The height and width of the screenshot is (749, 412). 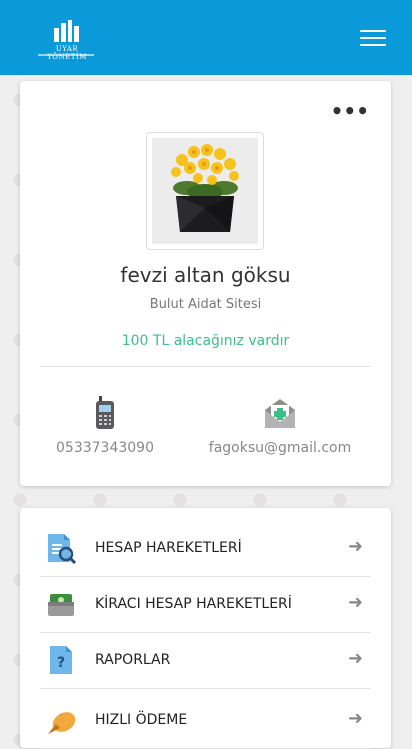 What do you see at coordinates (205, 341) in the screenshot?
I see `balance-status: 100 TL alacağınız vardır` at bounding box center [205, 341].